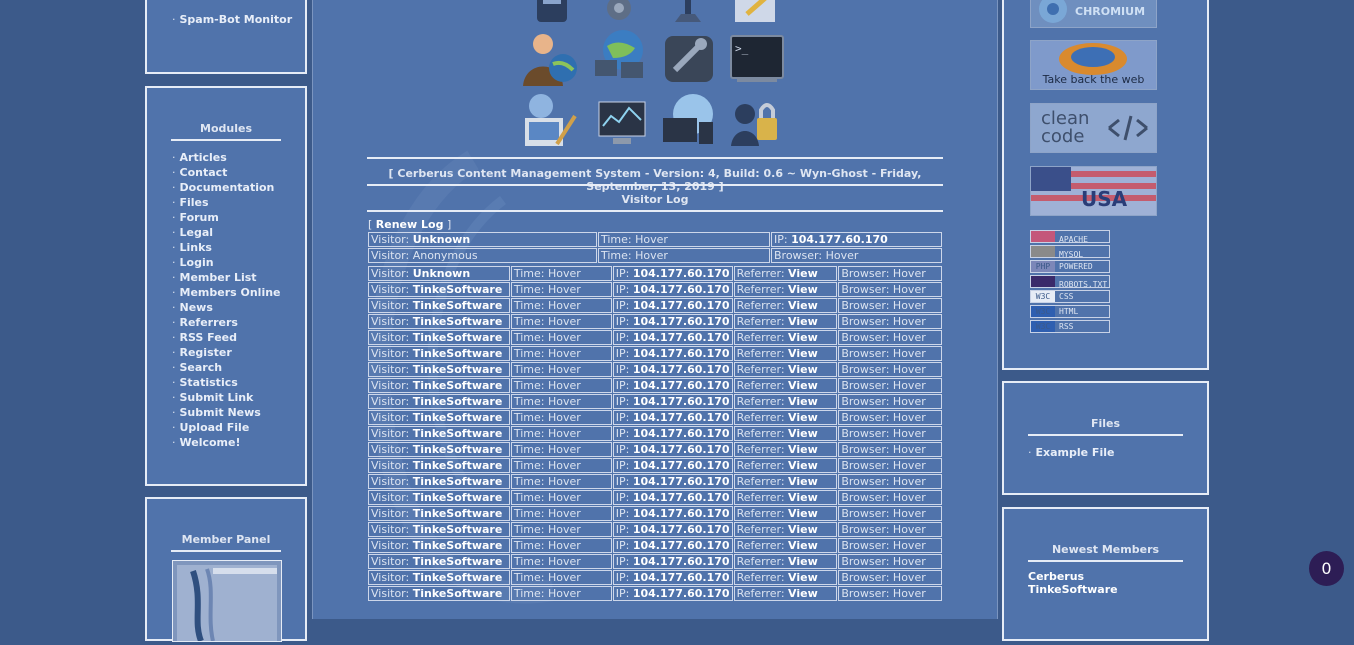 This screenshot has width=1354, height=645. Describe the element at coordinates (785, 337) in the screenshot. I see `referrer-cell: Referrer: View` at that location.